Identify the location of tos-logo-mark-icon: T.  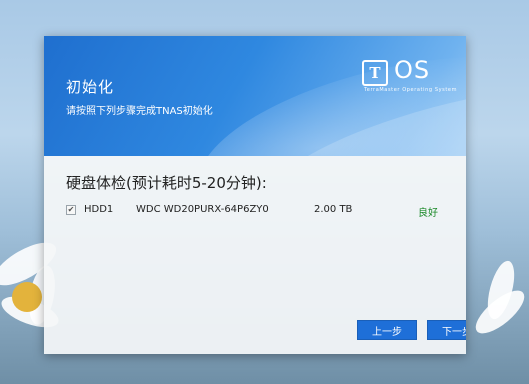
(375, 73).